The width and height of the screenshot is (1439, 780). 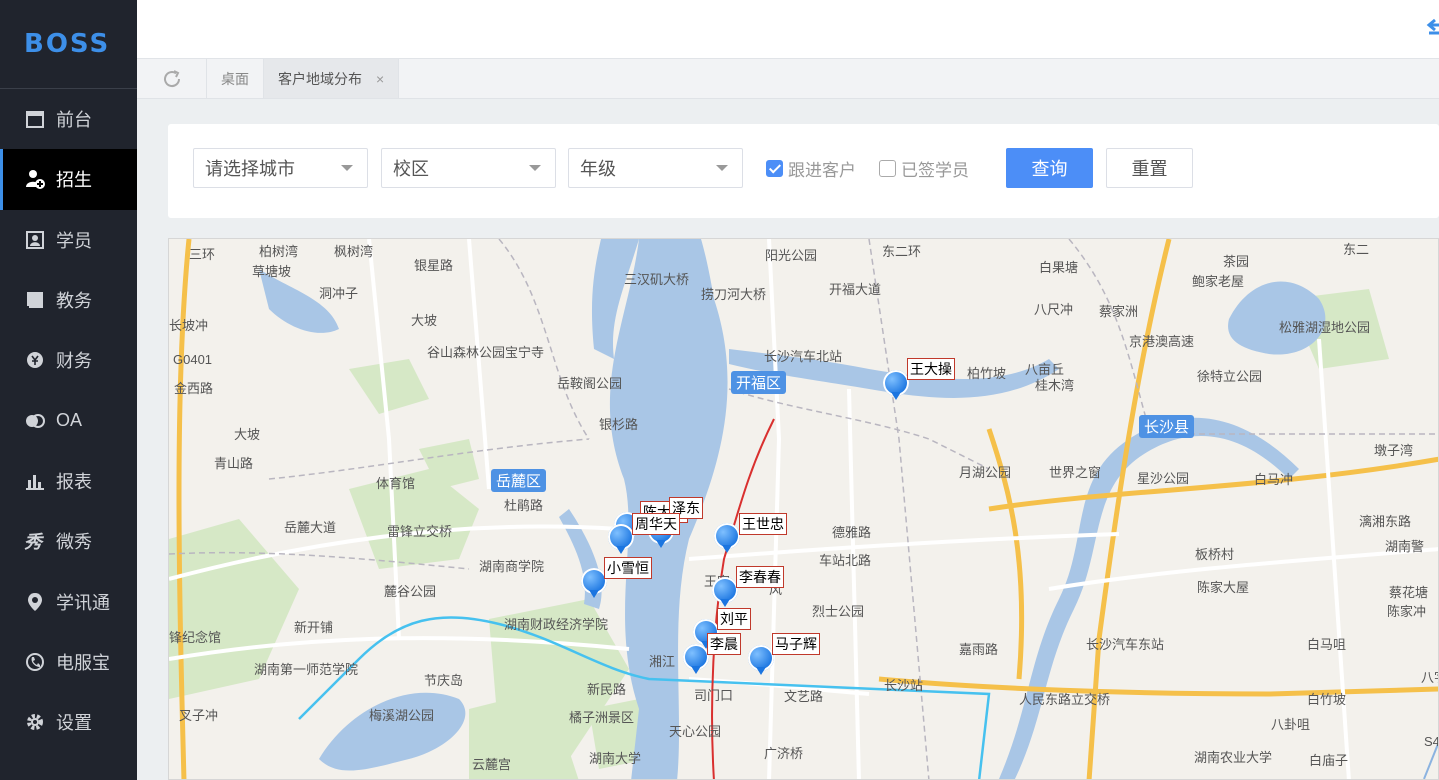 What do you see at coordinates (1327, 699) in the screenshot?
I see `map-place-label: 白竹坡` at bounding box center [1327, 699].